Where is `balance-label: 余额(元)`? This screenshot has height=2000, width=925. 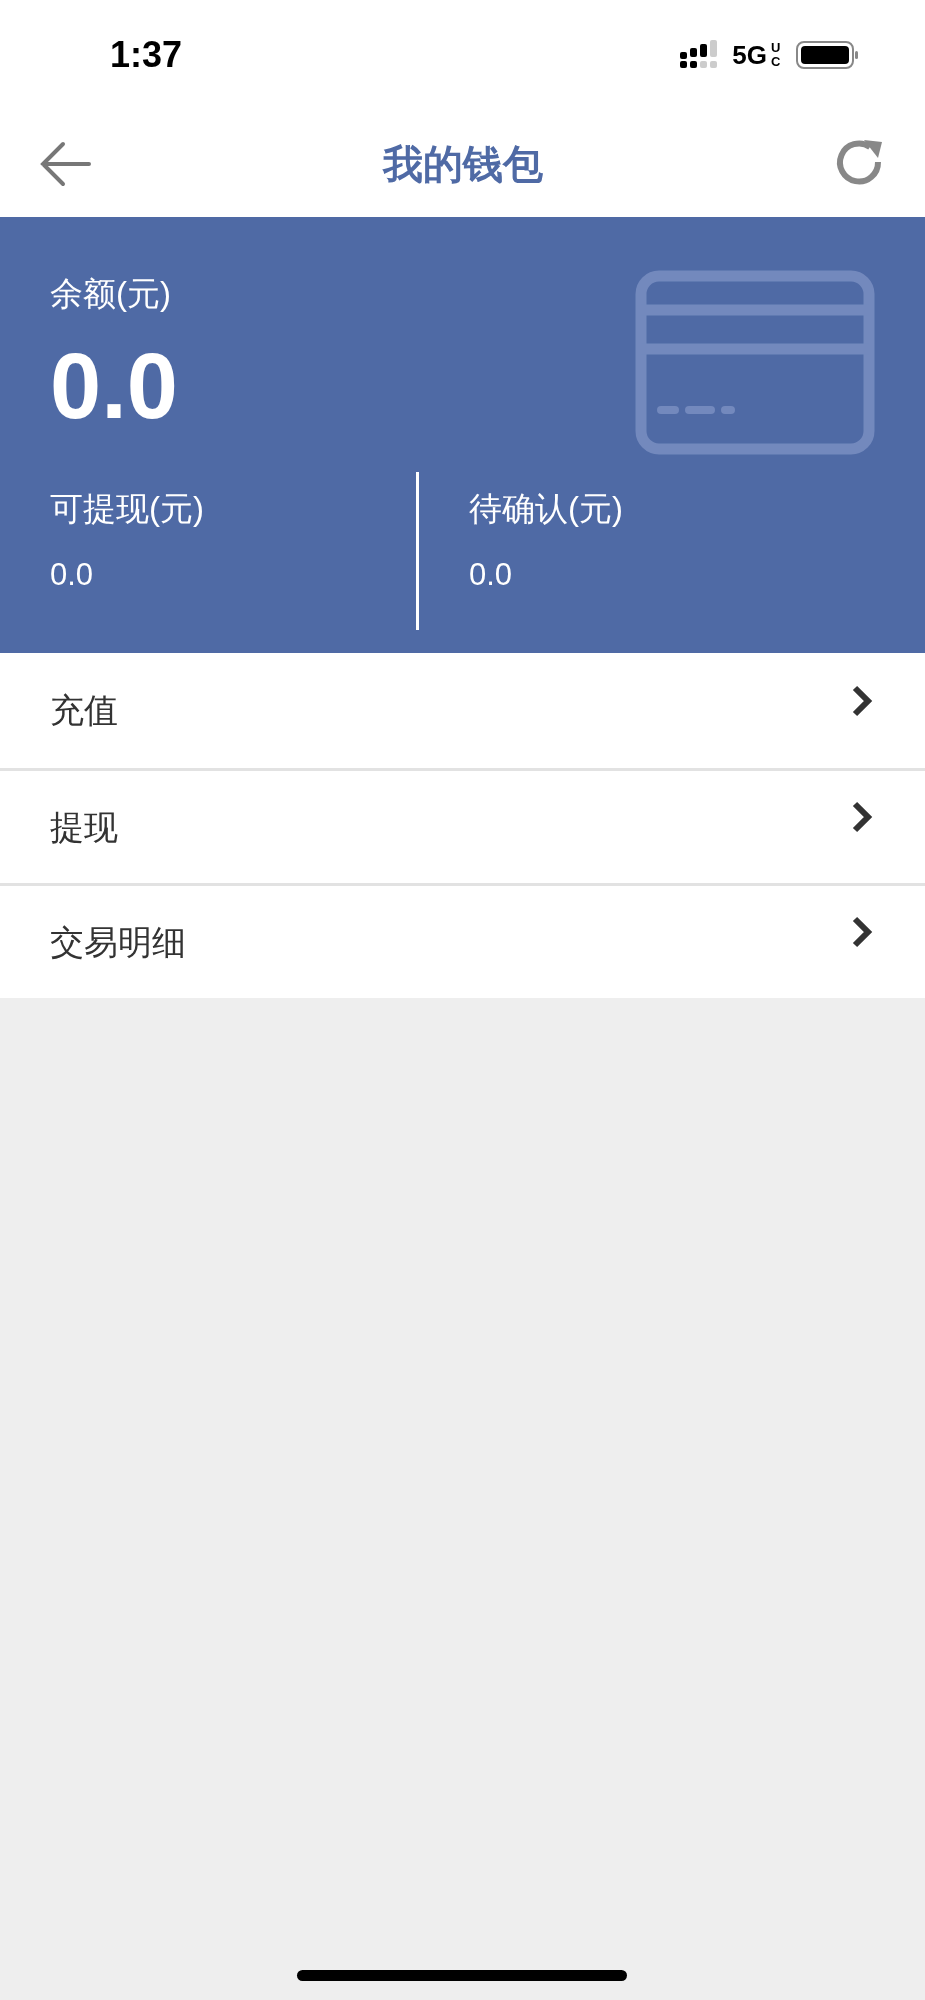
balance-label: 余额(元) is located at coordinates (111, 293).